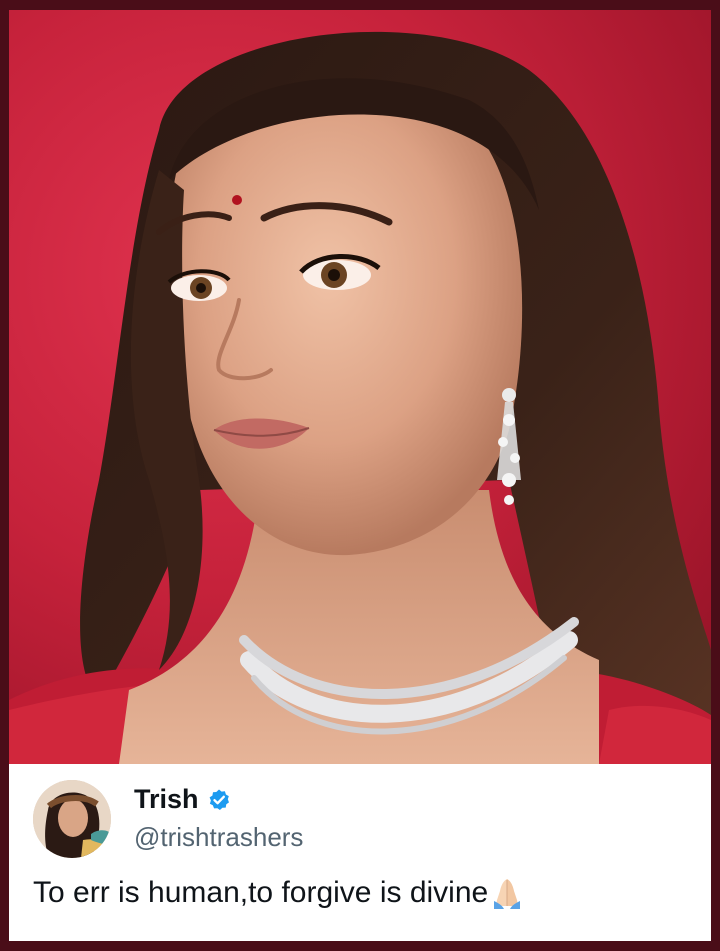 The width and height of the screenshot is (720, 951). Describe the element at coordinates (218, 837) in the screenshot. I see `user-handle: @trishtrashers` at that location.